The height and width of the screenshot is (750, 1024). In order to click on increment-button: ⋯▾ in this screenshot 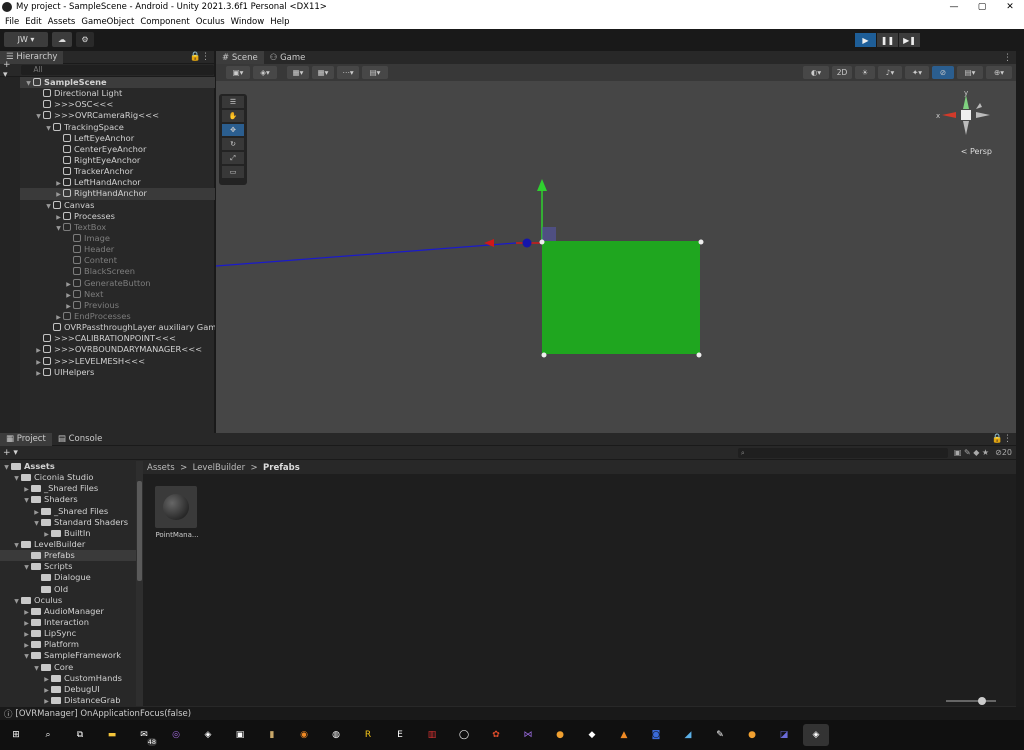, I will do `click(348, 72)`.